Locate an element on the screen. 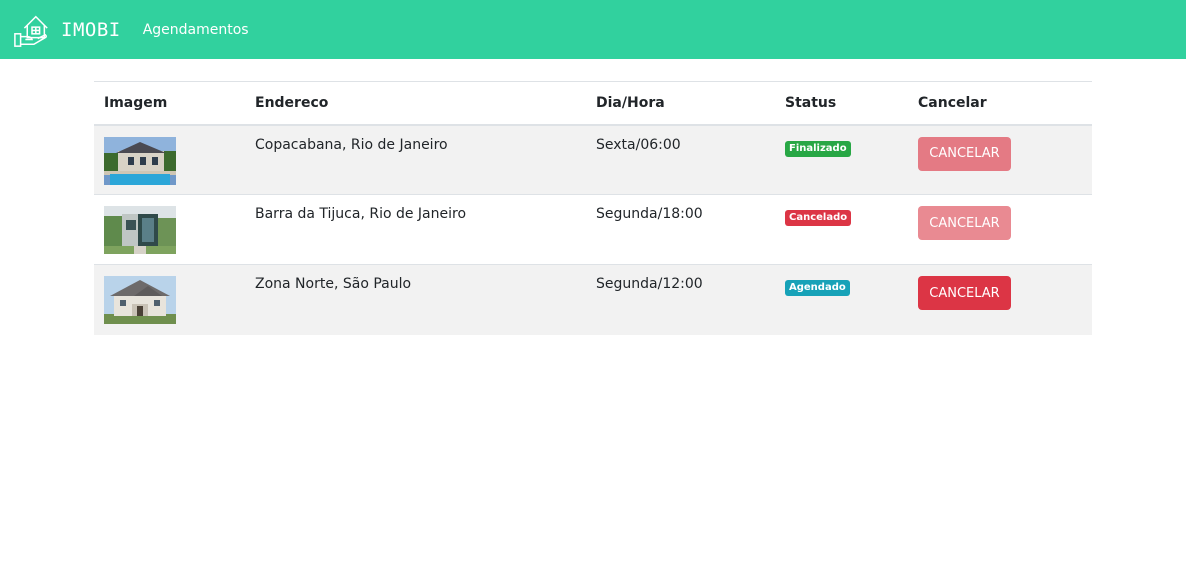 The height and width of the screenshot is (571, 1186). suburban-house-photo is located at coordinates (140, 300).